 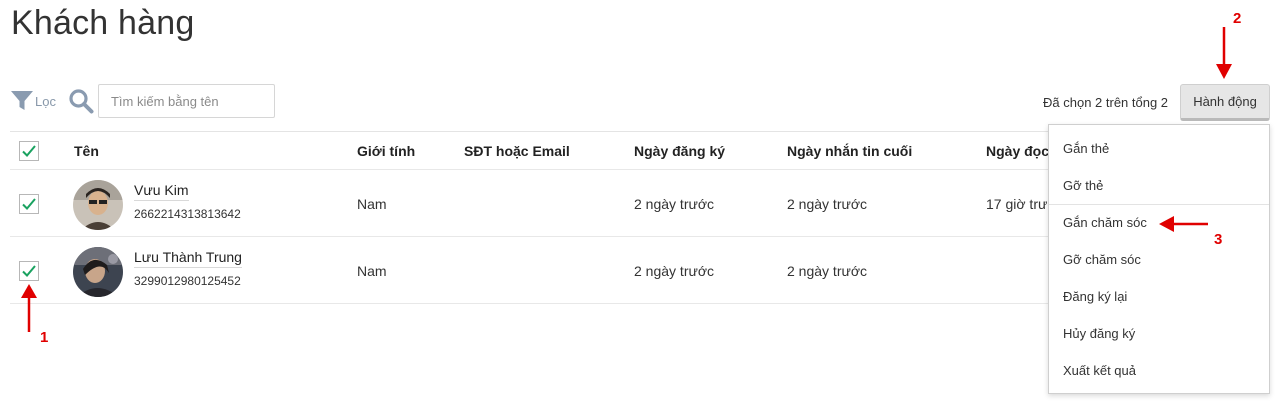 I want to click on annotation-label-1: 1, so click(x=44, y=337).